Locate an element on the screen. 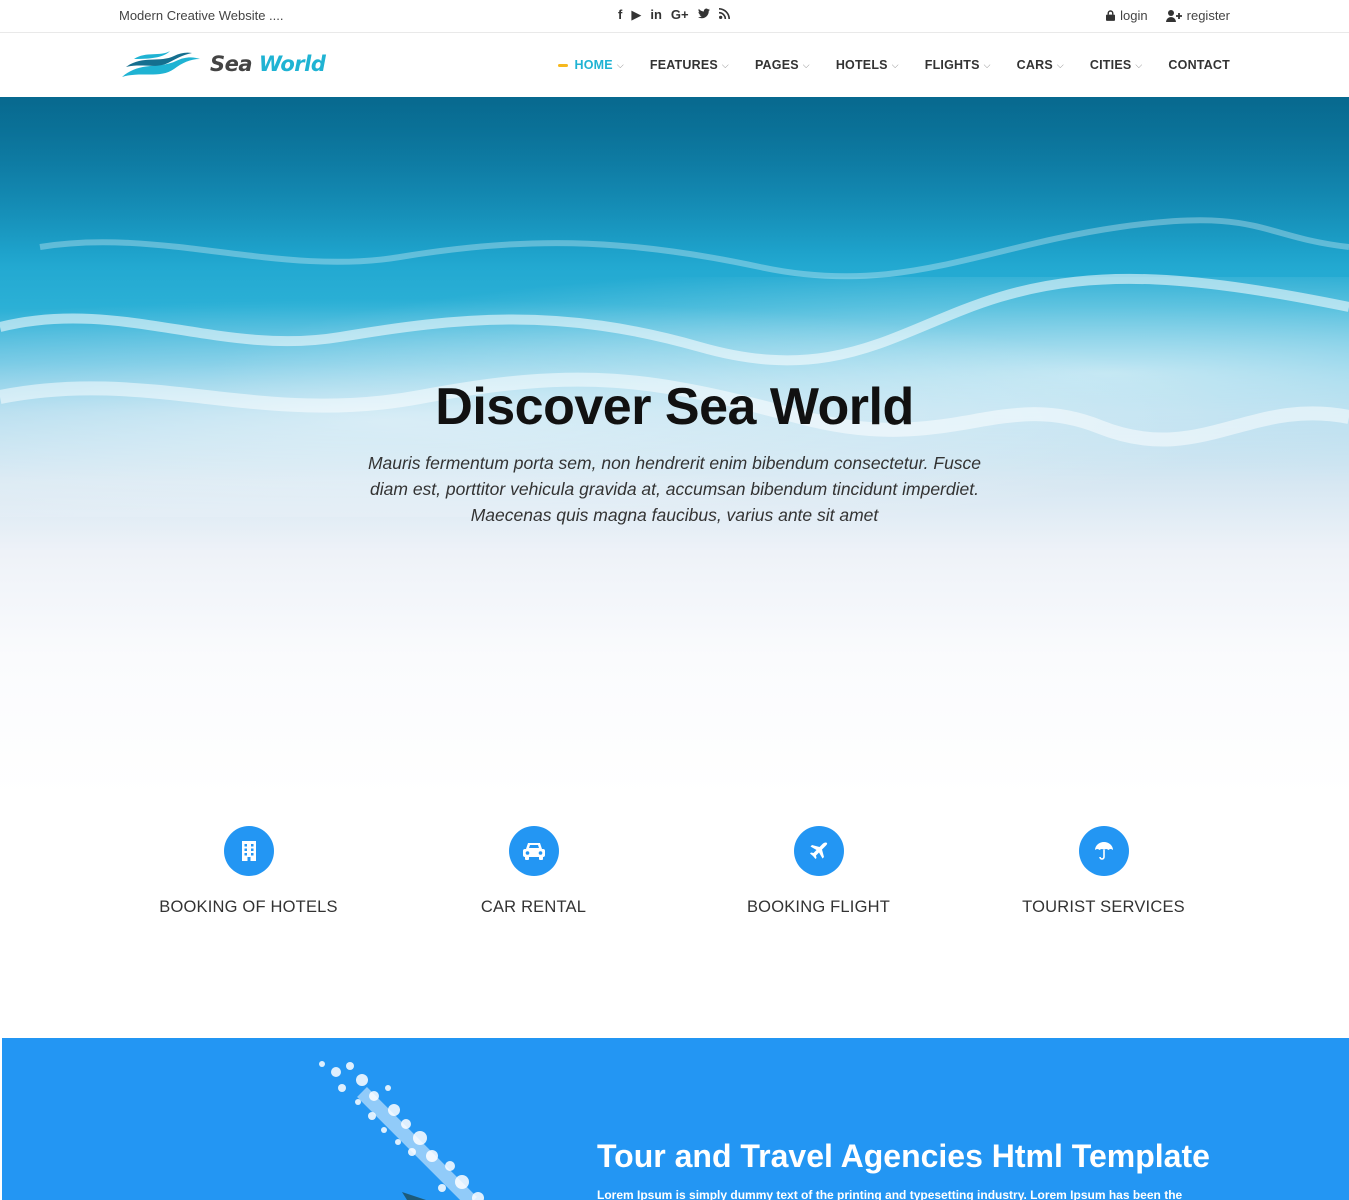  wave-logo-icon is located at coordinates (161, 64).